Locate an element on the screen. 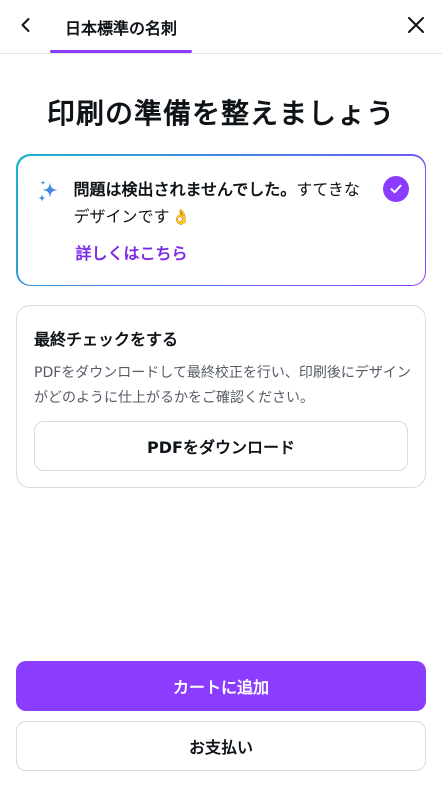  back-button is located at coordinates (26, 25).